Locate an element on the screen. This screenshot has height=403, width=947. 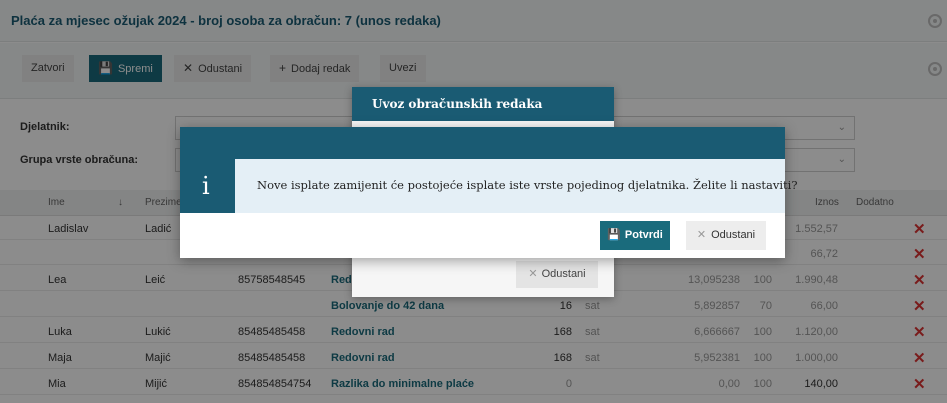
info-icon: i is located at coordinates (206, 186).